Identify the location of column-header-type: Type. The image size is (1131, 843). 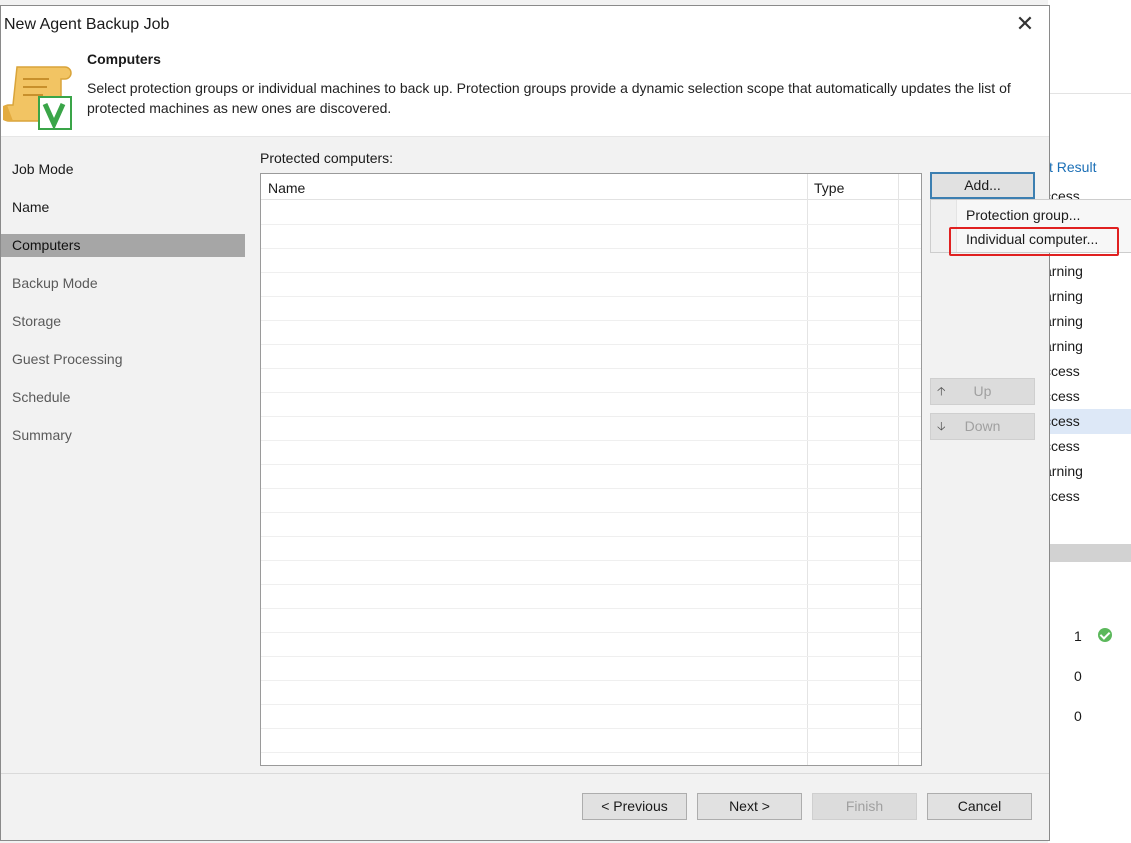
(829, 188).